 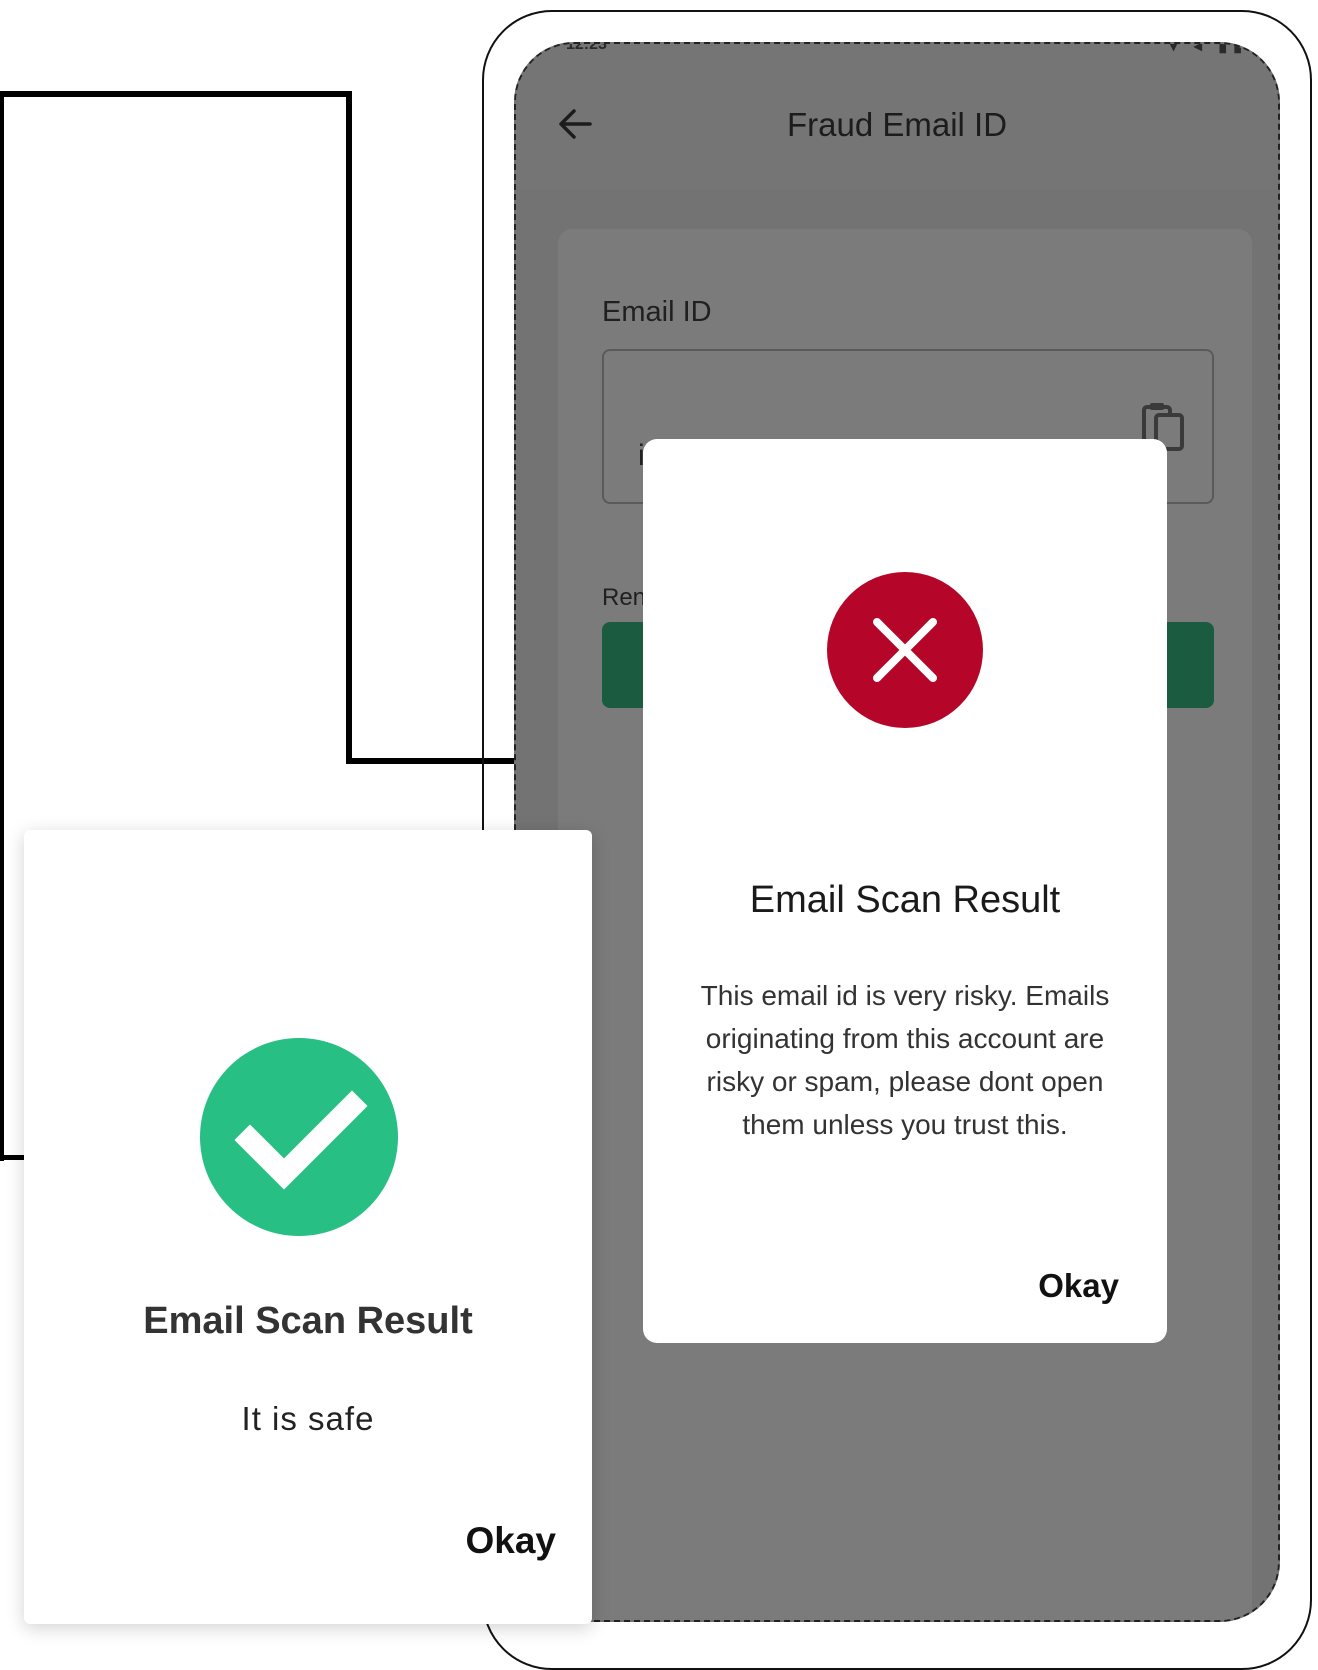 I want to click on status-time: 12:23, so click(x=586, y=47).